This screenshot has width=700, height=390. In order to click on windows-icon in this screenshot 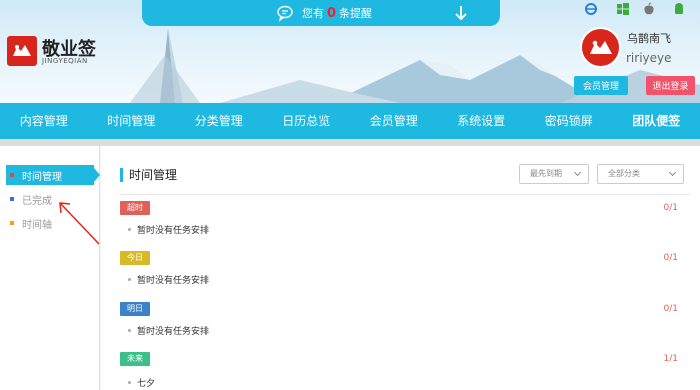, I will do `click(623, 9)`.